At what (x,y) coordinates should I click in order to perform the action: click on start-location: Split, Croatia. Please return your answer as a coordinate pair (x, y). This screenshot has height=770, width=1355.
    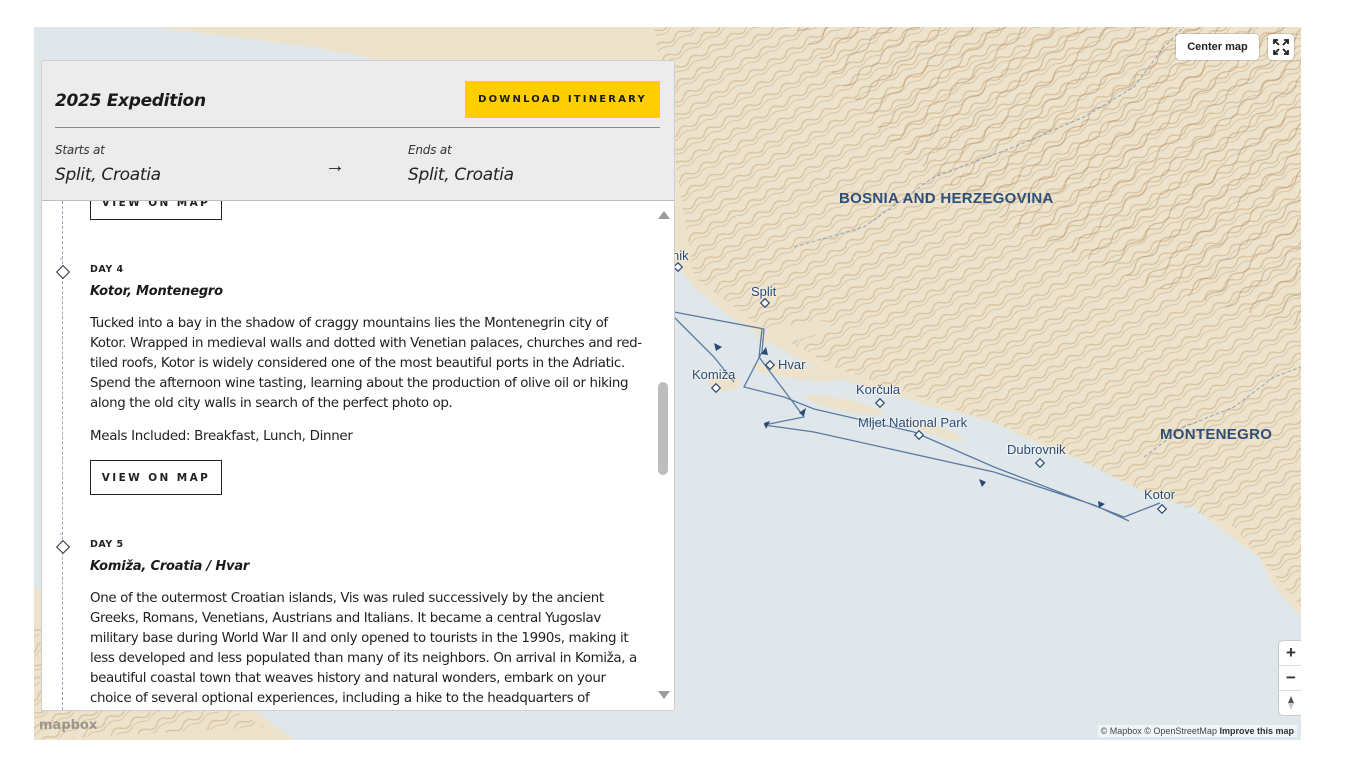
    Looking at the image, I should click on (108, 175).